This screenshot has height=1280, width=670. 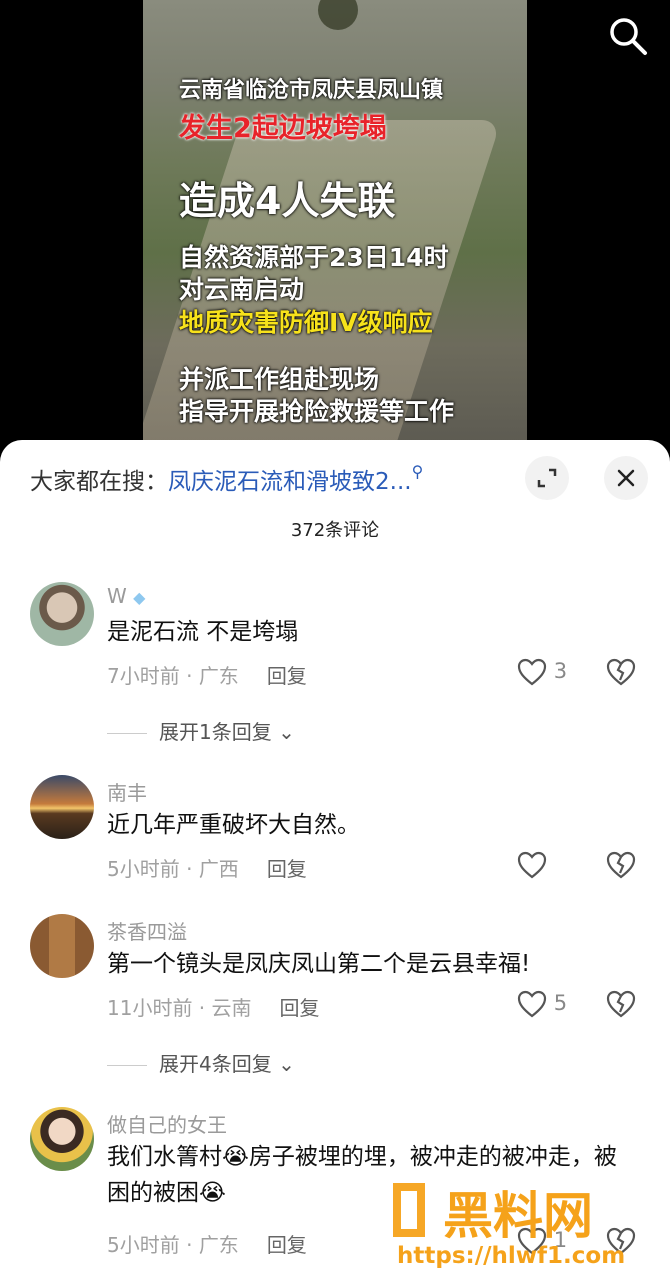 What do you see at coordinates (409, 1210) in the screenshot?
I see `watermark-logo-icon` at bounding box center [409, 1210].